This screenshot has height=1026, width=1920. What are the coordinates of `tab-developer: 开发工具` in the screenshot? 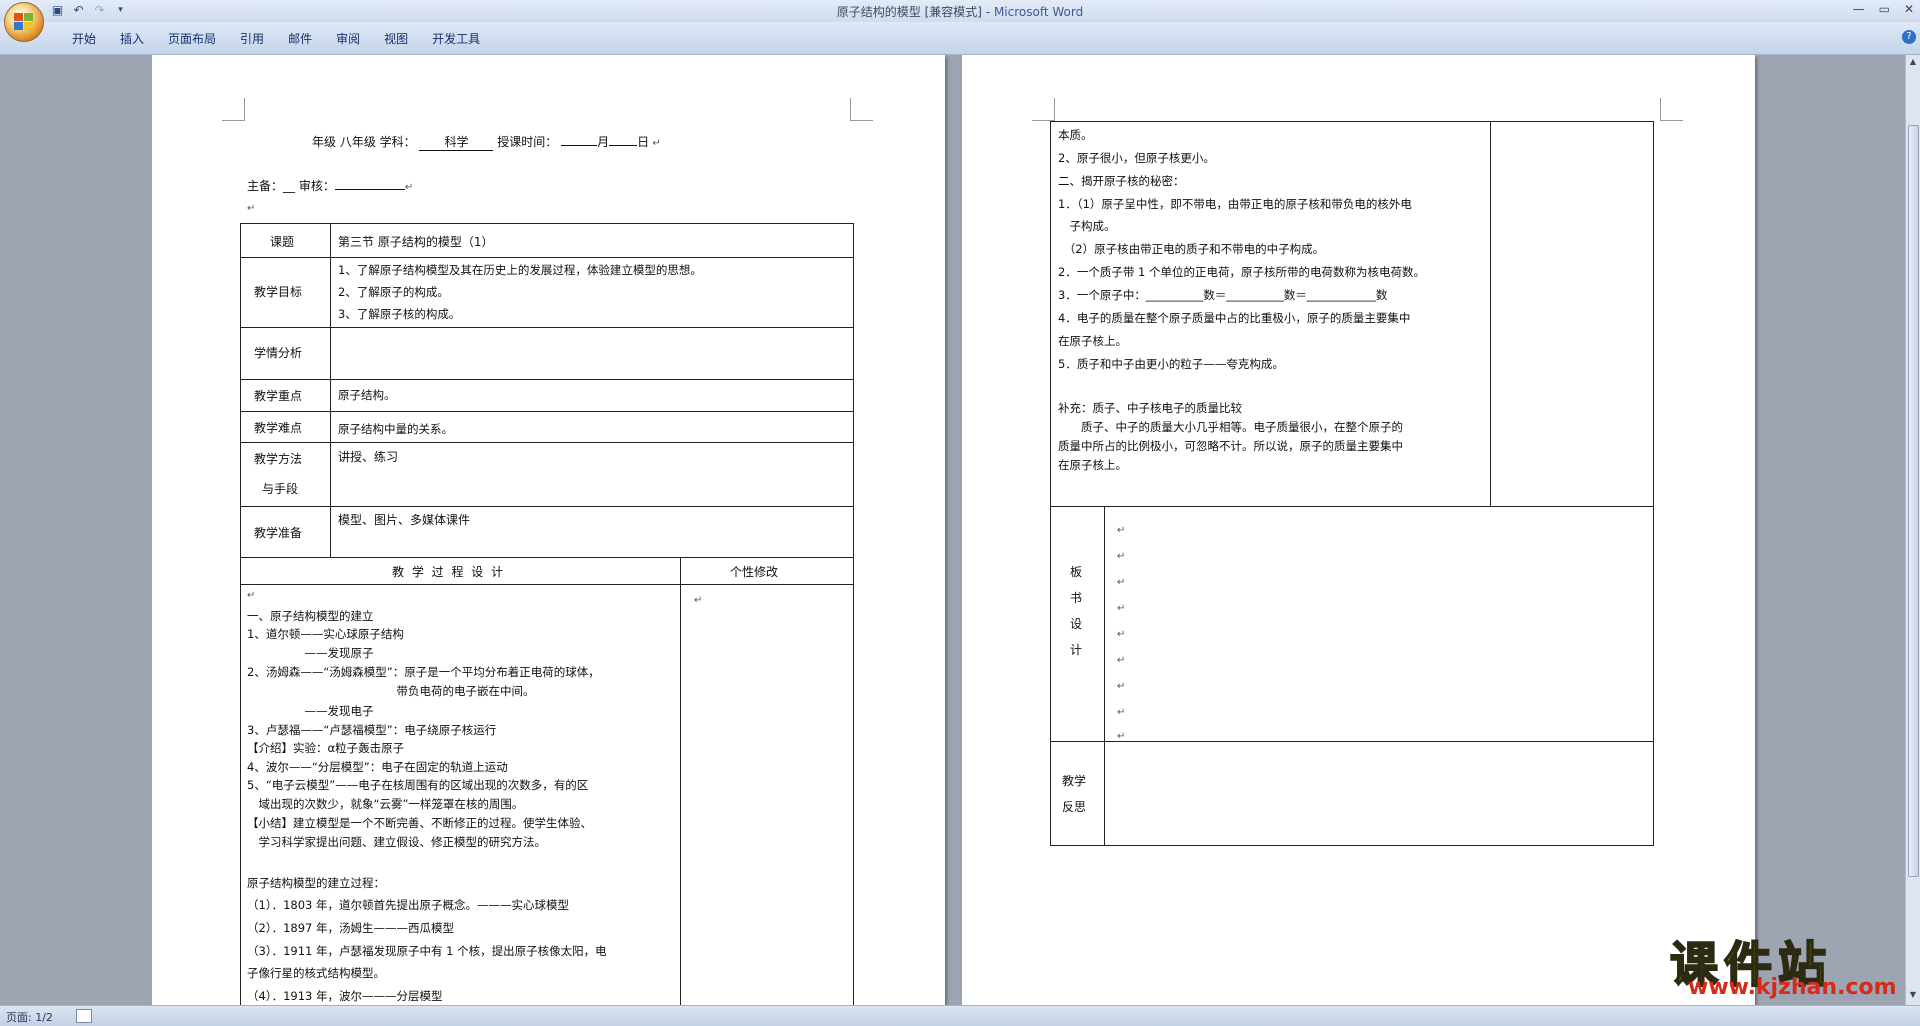 It's located at (456, 39).